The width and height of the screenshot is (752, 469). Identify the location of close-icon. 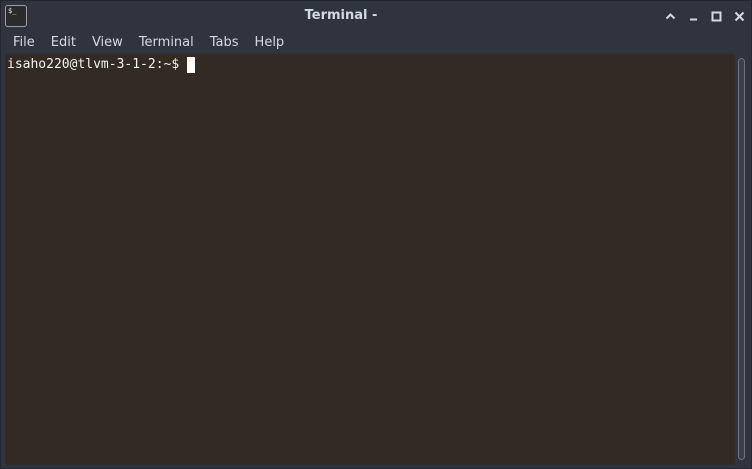
(739, 16).